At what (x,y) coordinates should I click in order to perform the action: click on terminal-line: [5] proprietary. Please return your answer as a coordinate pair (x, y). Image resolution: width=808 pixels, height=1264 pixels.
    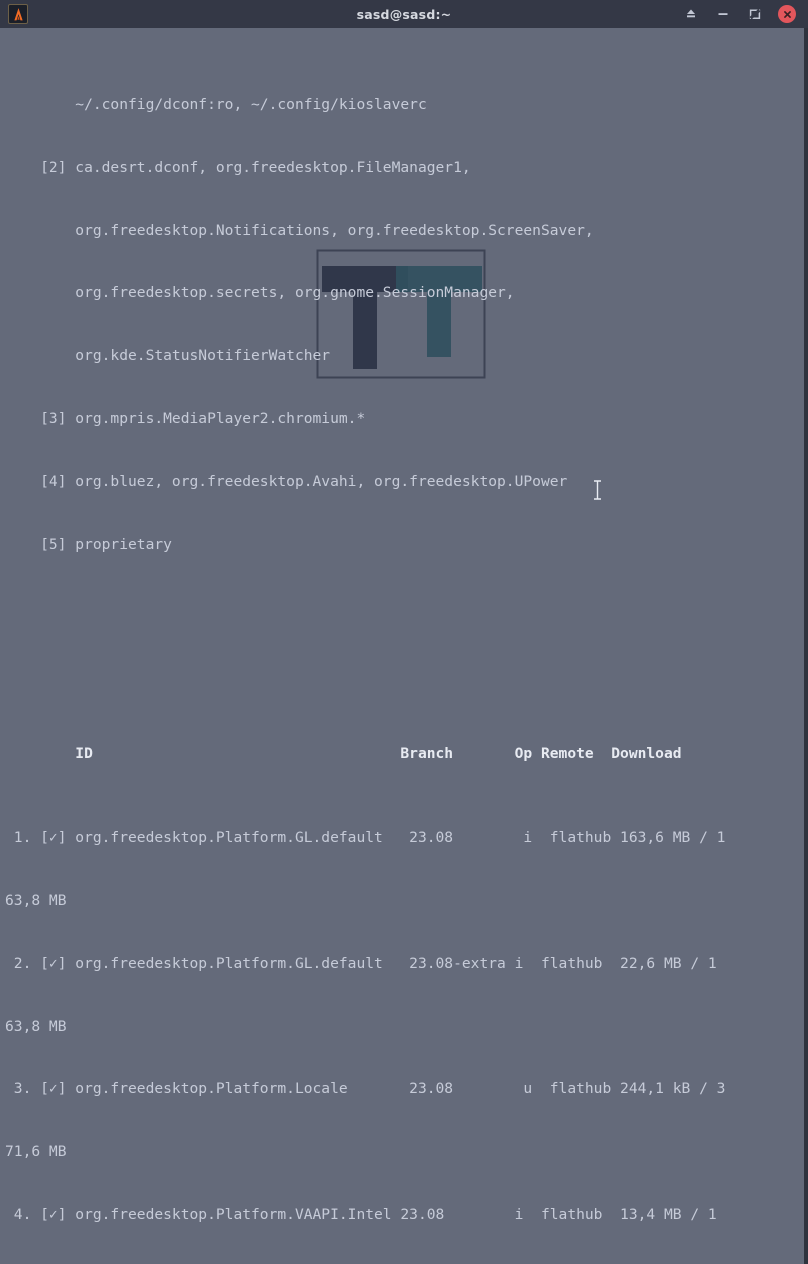
    Looking at the image, I should click on (88, 544).